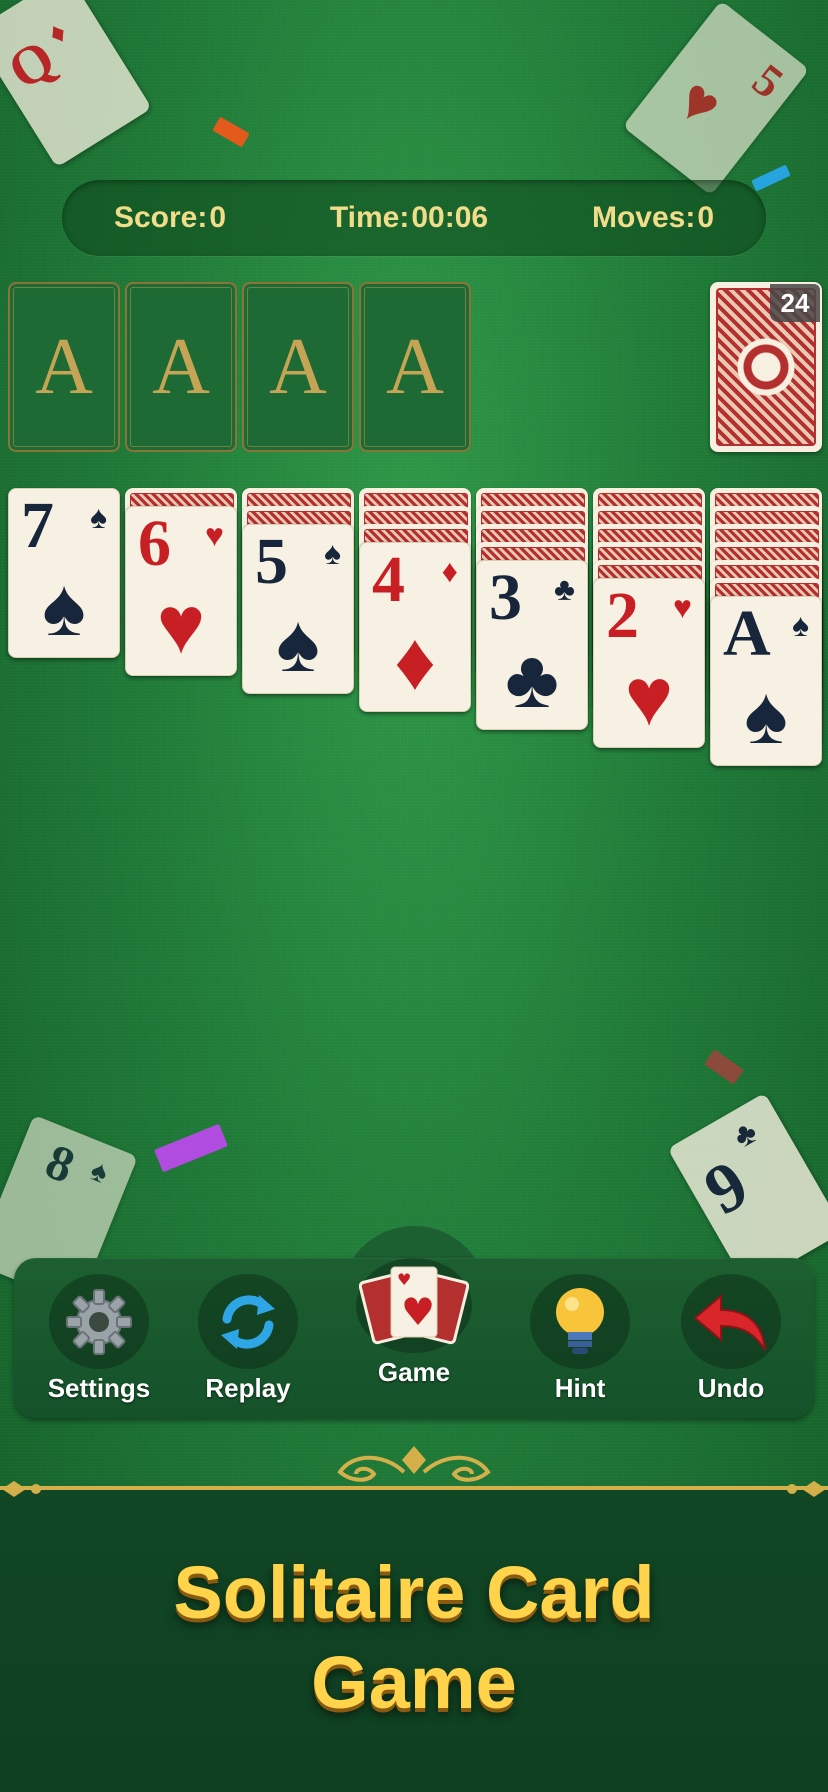  What do you see at coordinates (724, 1067) in the screenshot?
I see `confetti-brown` at bounding box center [724, 1067].